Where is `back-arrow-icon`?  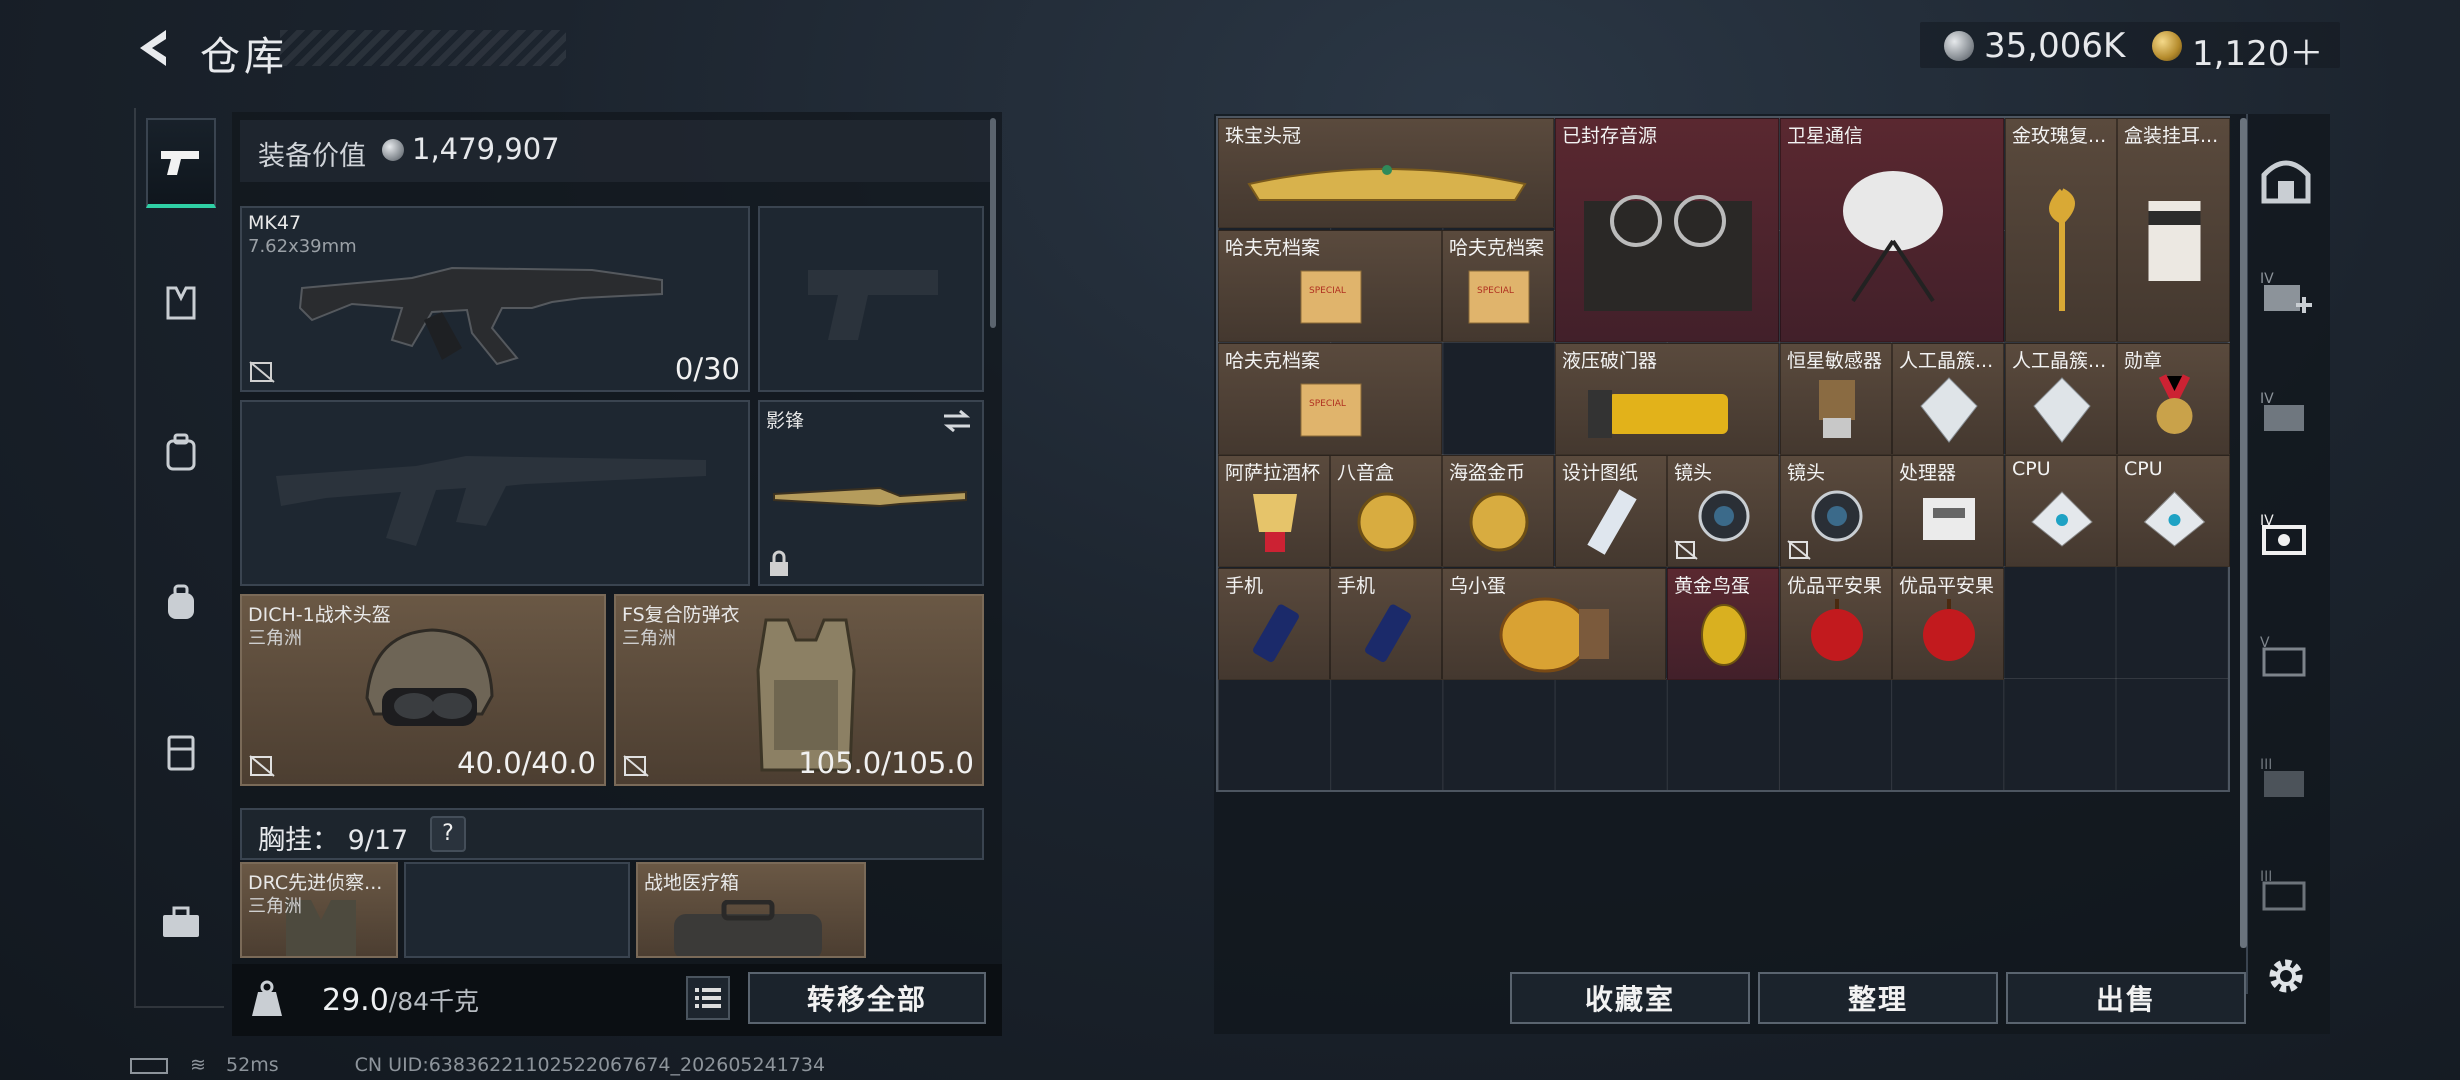
back-arrow-icon is located at coordinates (154, 48).